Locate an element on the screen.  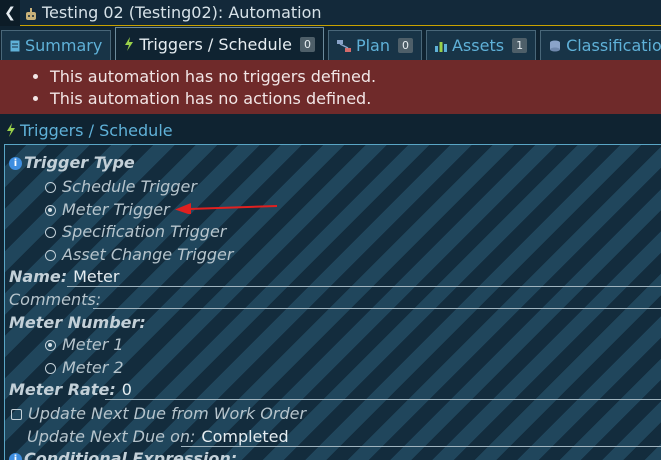
trigger-type-label: Trigger Type is located at coordinates (79, 162).